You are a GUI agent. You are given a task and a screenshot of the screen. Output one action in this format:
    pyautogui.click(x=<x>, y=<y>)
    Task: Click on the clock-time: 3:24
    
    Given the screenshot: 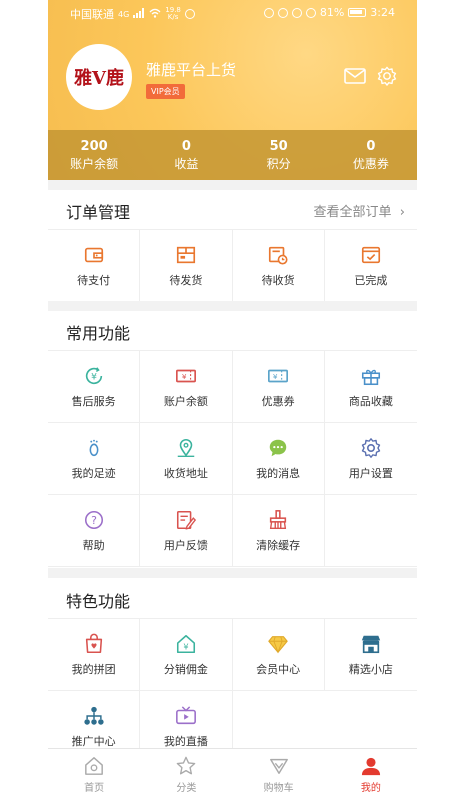 What is the action you would take?
    pyautogui.click(x=382, y=12)
    